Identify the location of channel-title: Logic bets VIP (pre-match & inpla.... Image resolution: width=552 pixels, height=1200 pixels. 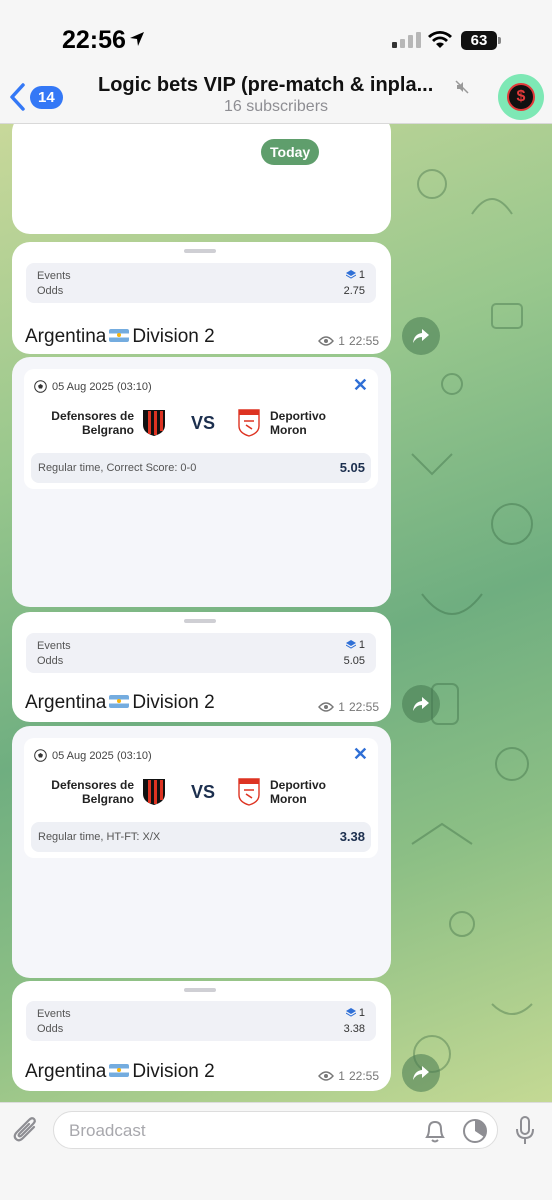
(288, 85).